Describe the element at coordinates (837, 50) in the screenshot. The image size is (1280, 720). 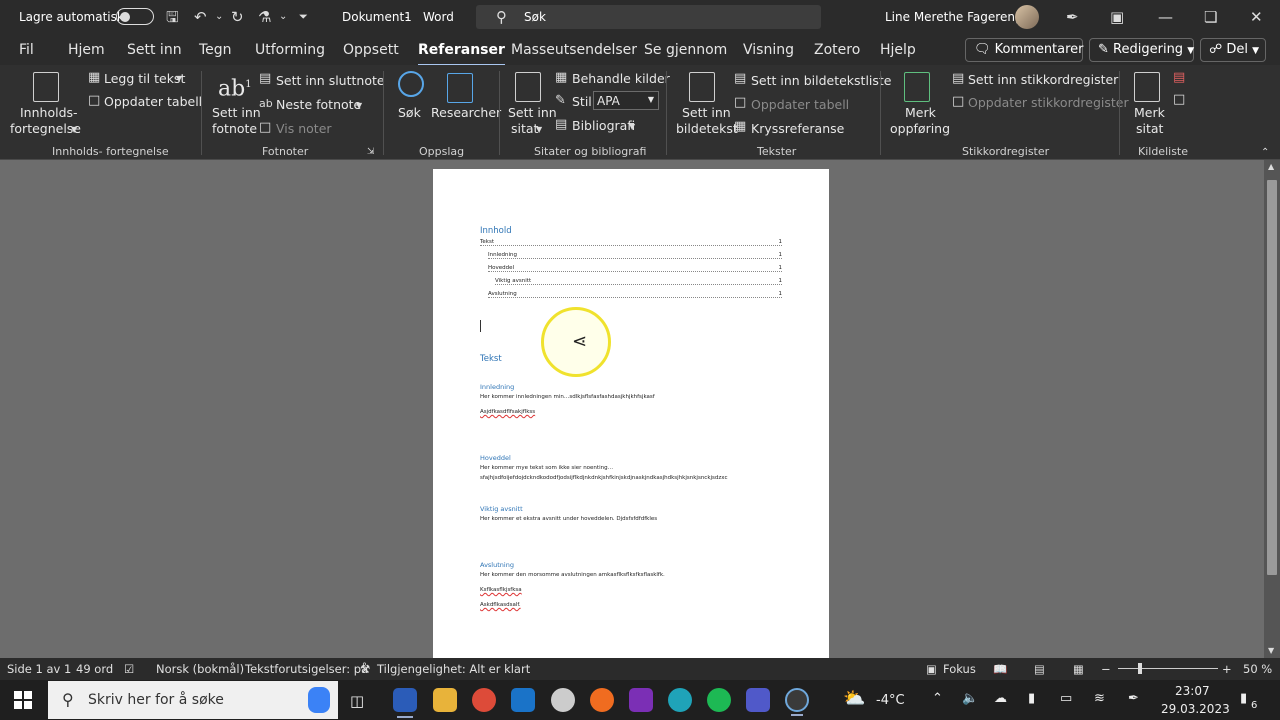
I see `tab-zotero: Zotero` at that location.